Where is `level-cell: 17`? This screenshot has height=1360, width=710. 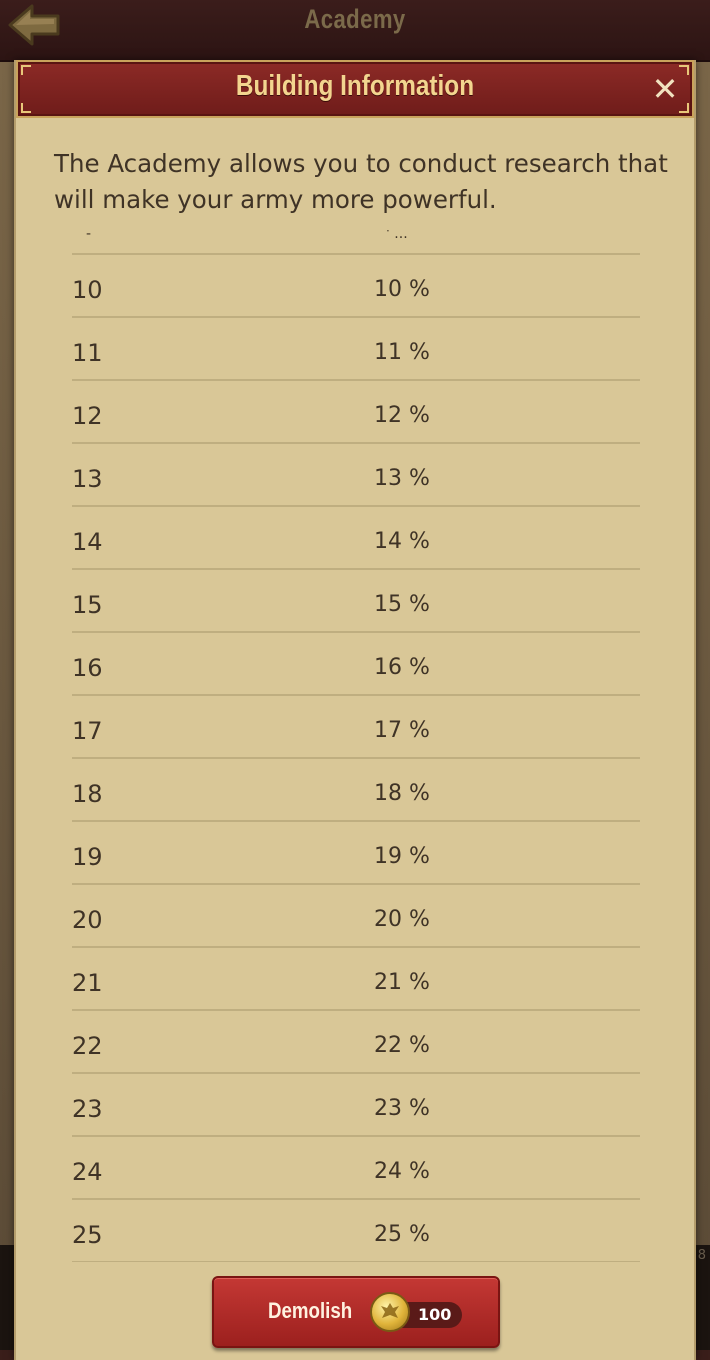 level-cell: 17 is located at coordinates (87, 731).